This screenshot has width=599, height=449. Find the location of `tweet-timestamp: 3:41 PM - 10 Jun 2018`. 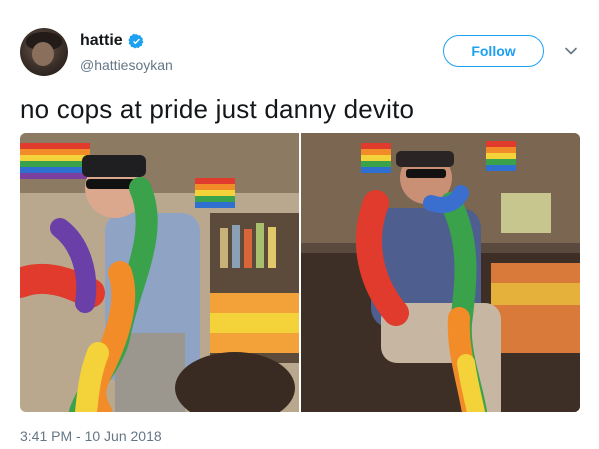

tweet-timestamp: 3:41 PM - 10 Jun 2018 is located at coordinates (91, 436).